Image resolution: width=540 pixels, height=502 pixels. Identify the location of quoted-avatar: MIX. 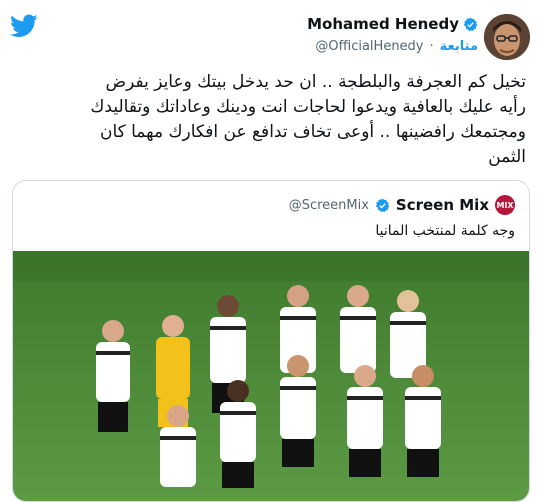
(505, 205).